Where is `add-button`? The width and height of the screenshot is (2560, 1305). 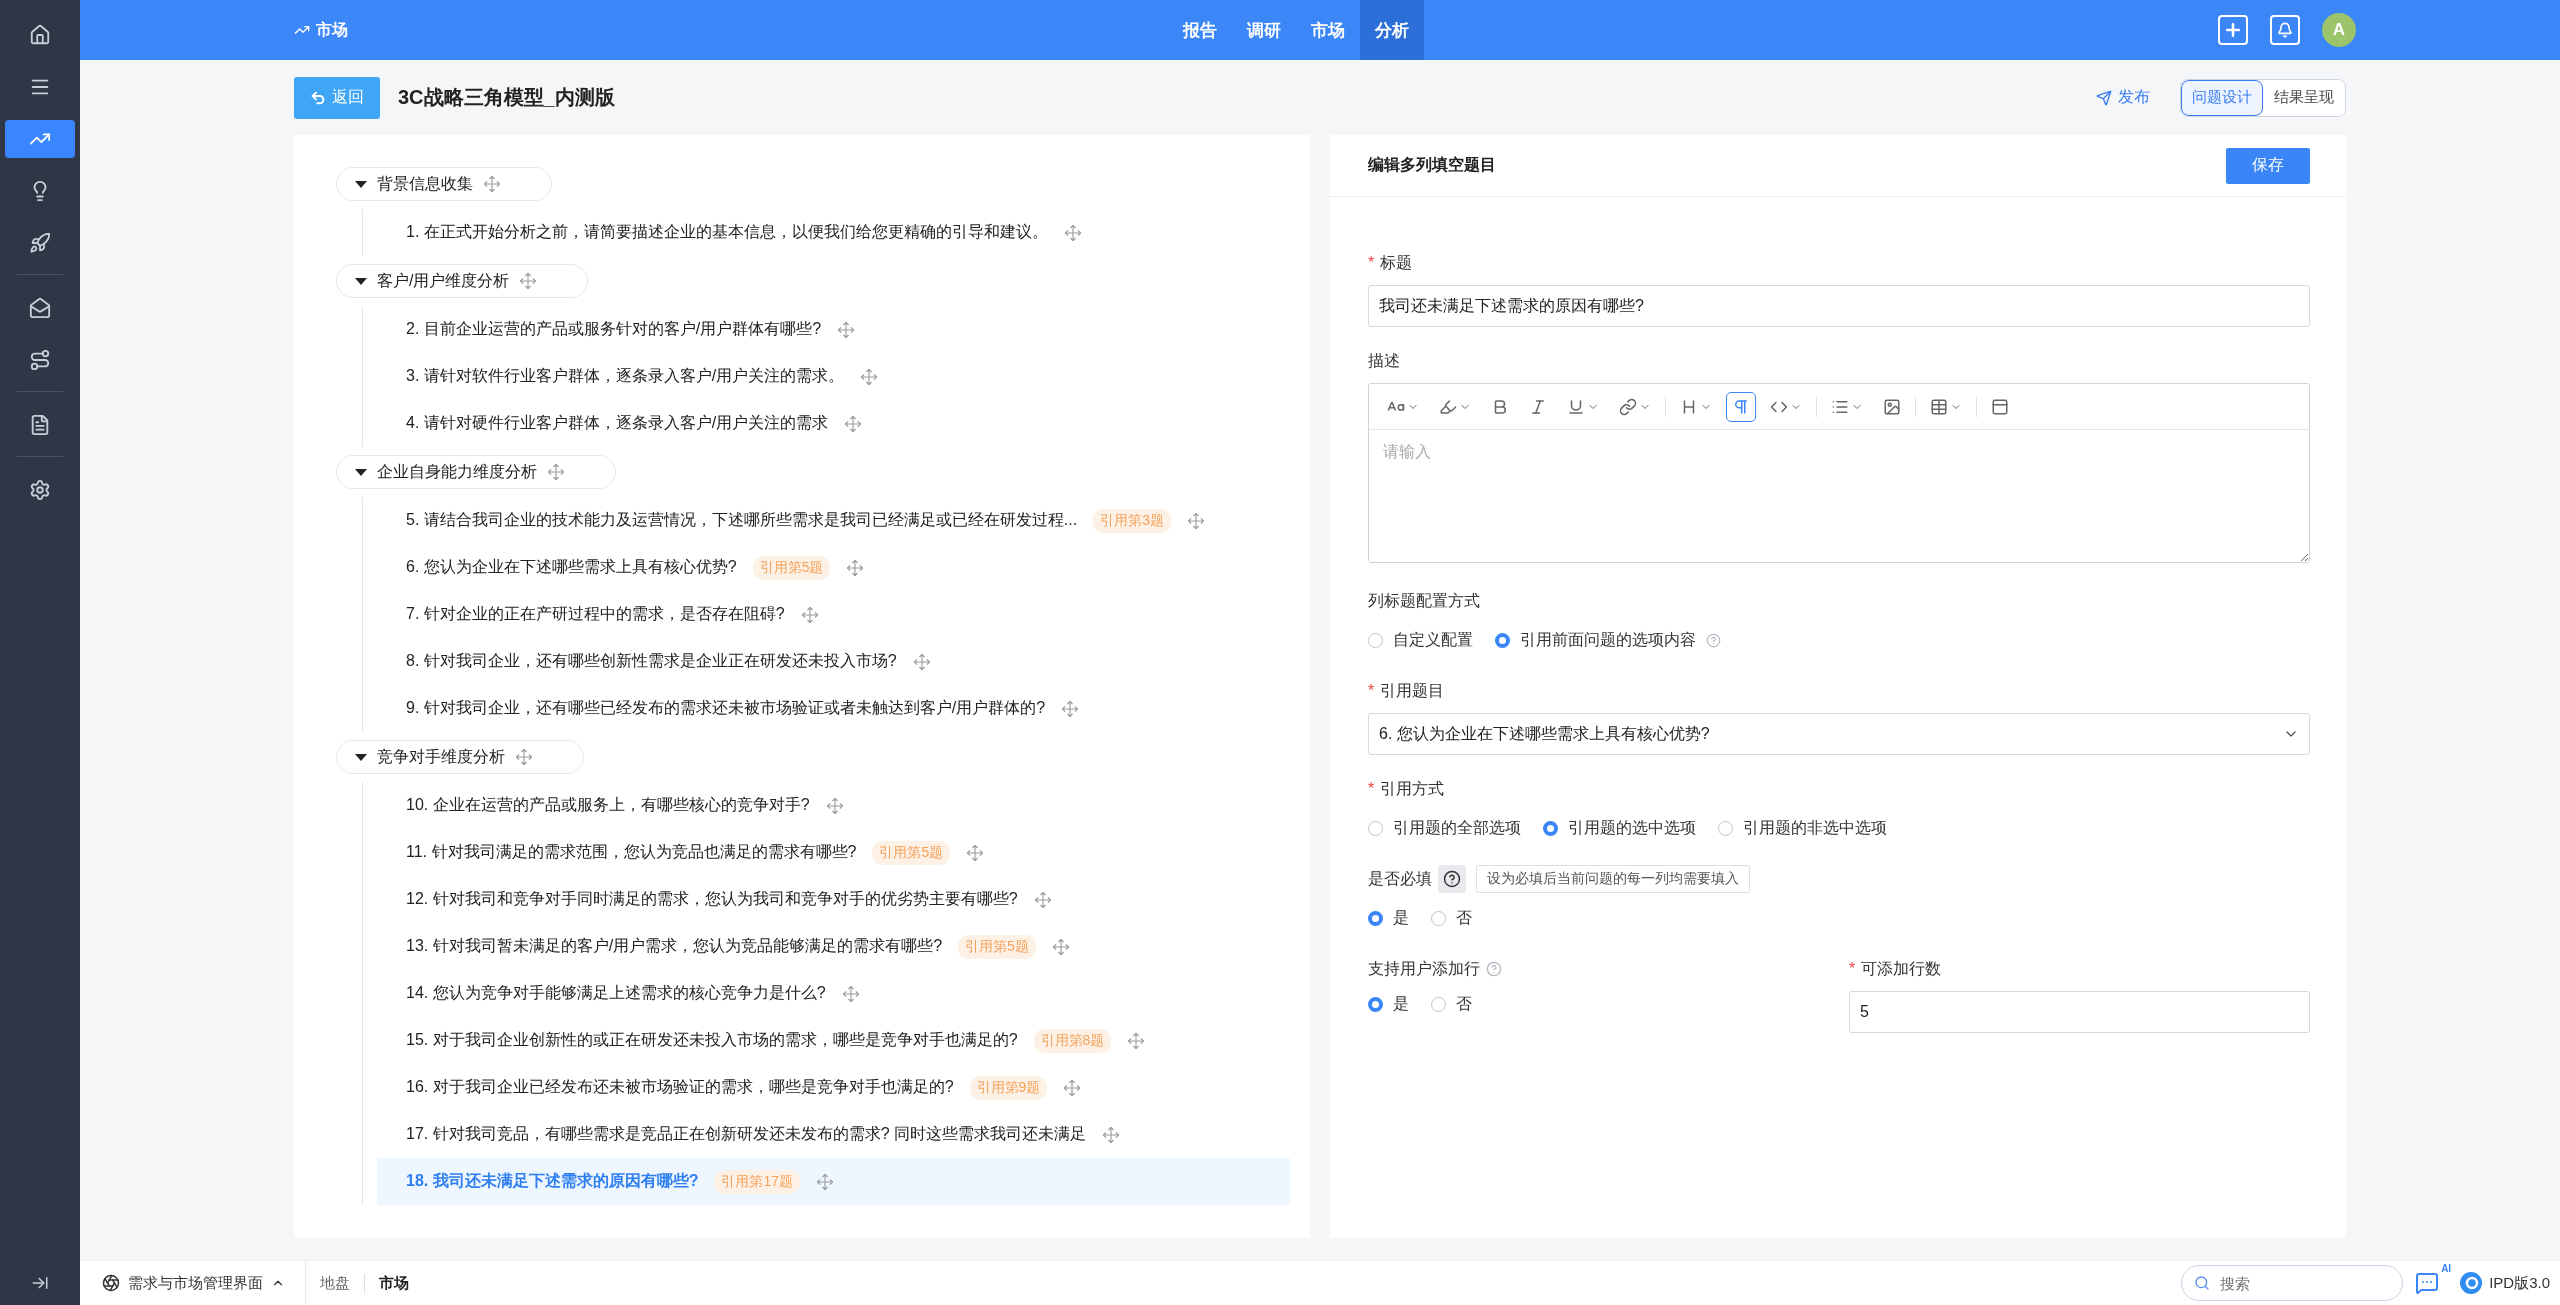
add-button is located at coordinates (2233, 30).